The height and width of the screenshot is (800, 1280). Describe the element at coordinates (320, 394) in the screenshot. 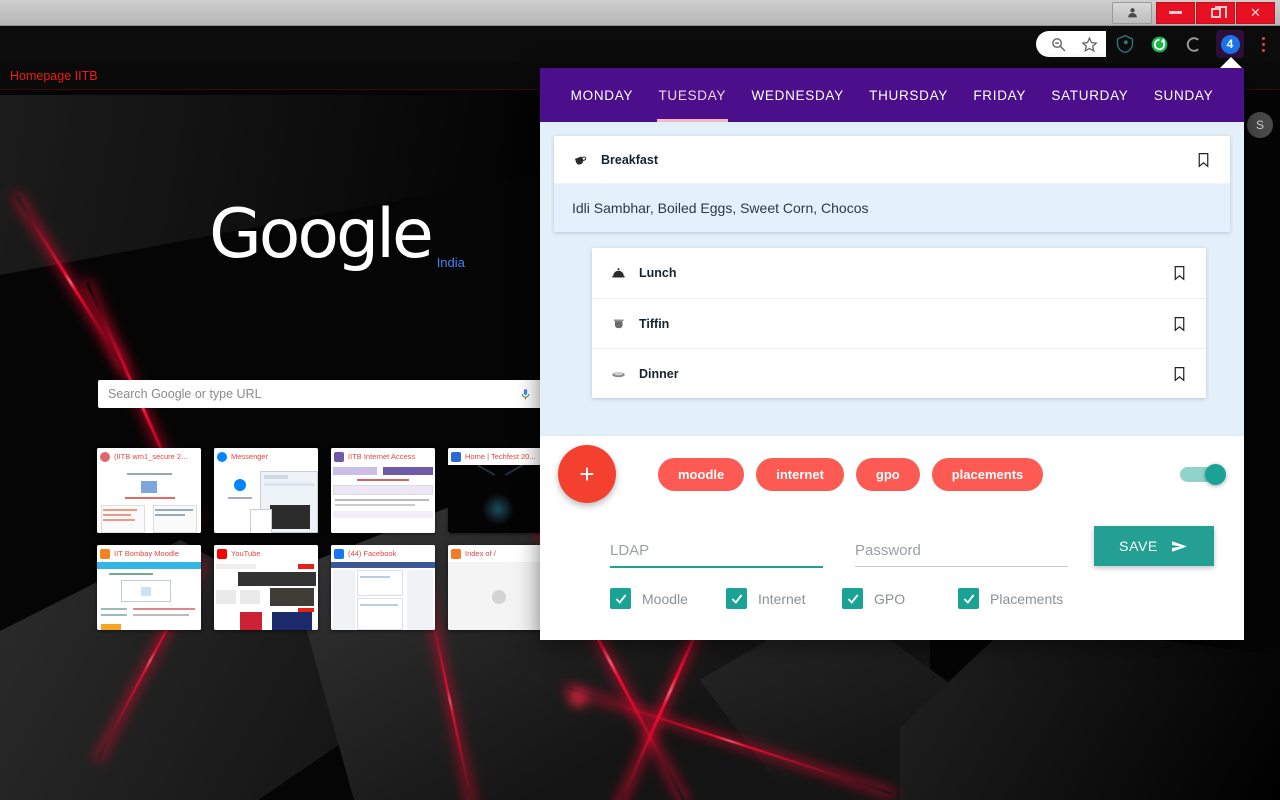

I see `ntp-search-box: Search Google or type URL` at that location.